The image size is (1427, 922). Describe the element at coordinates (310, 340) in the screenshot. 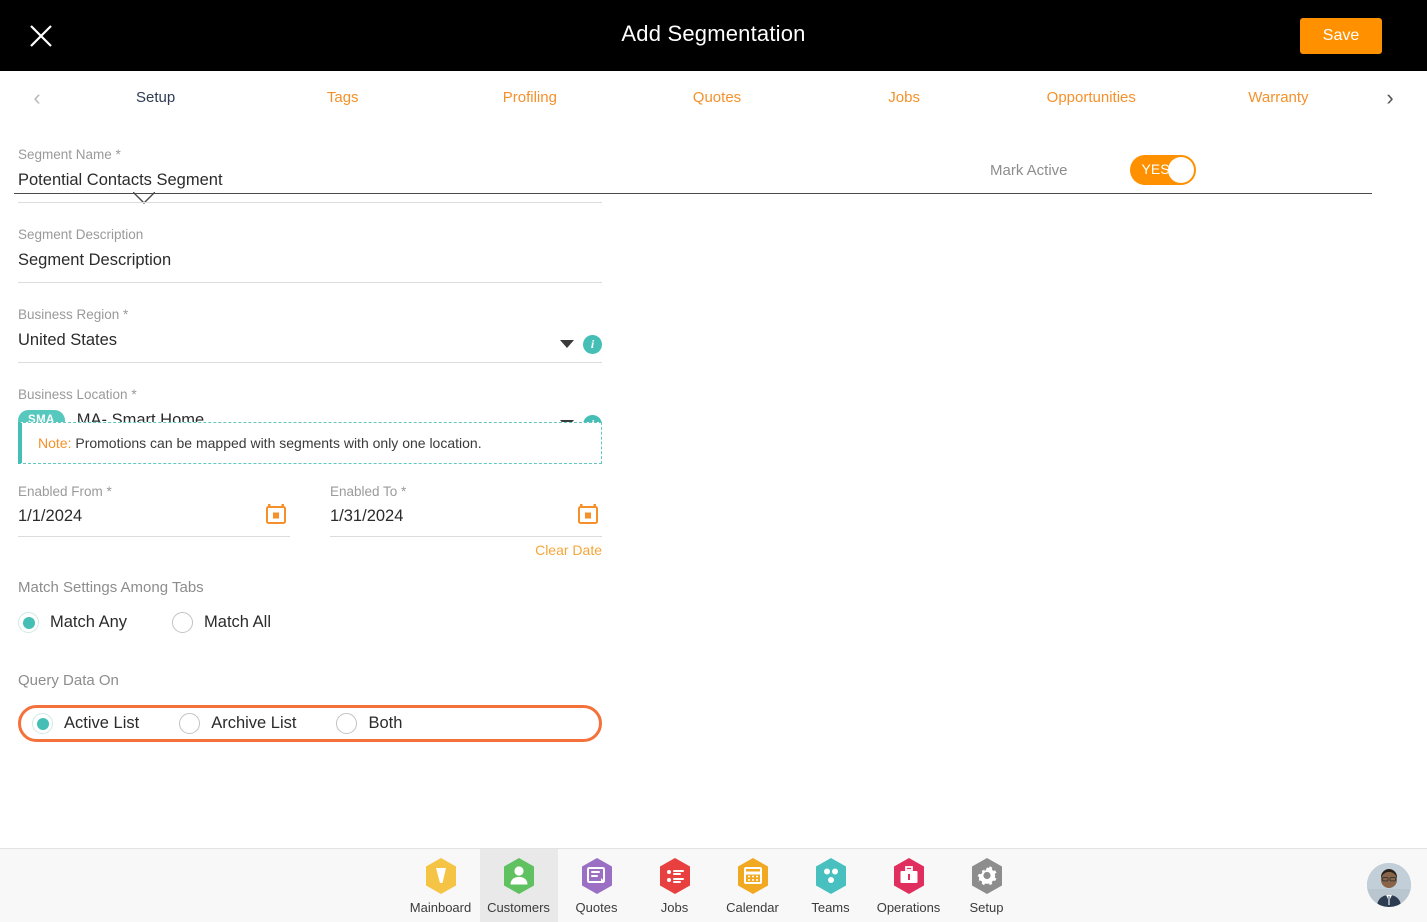

I see `business-region-value: United States` at that location.